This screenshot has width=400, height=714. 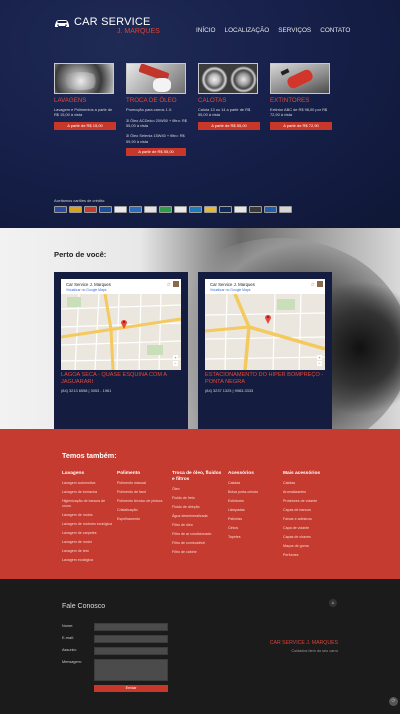 I want to click on services-list-item: Lavagem de teto, so click(x=88, y=551).